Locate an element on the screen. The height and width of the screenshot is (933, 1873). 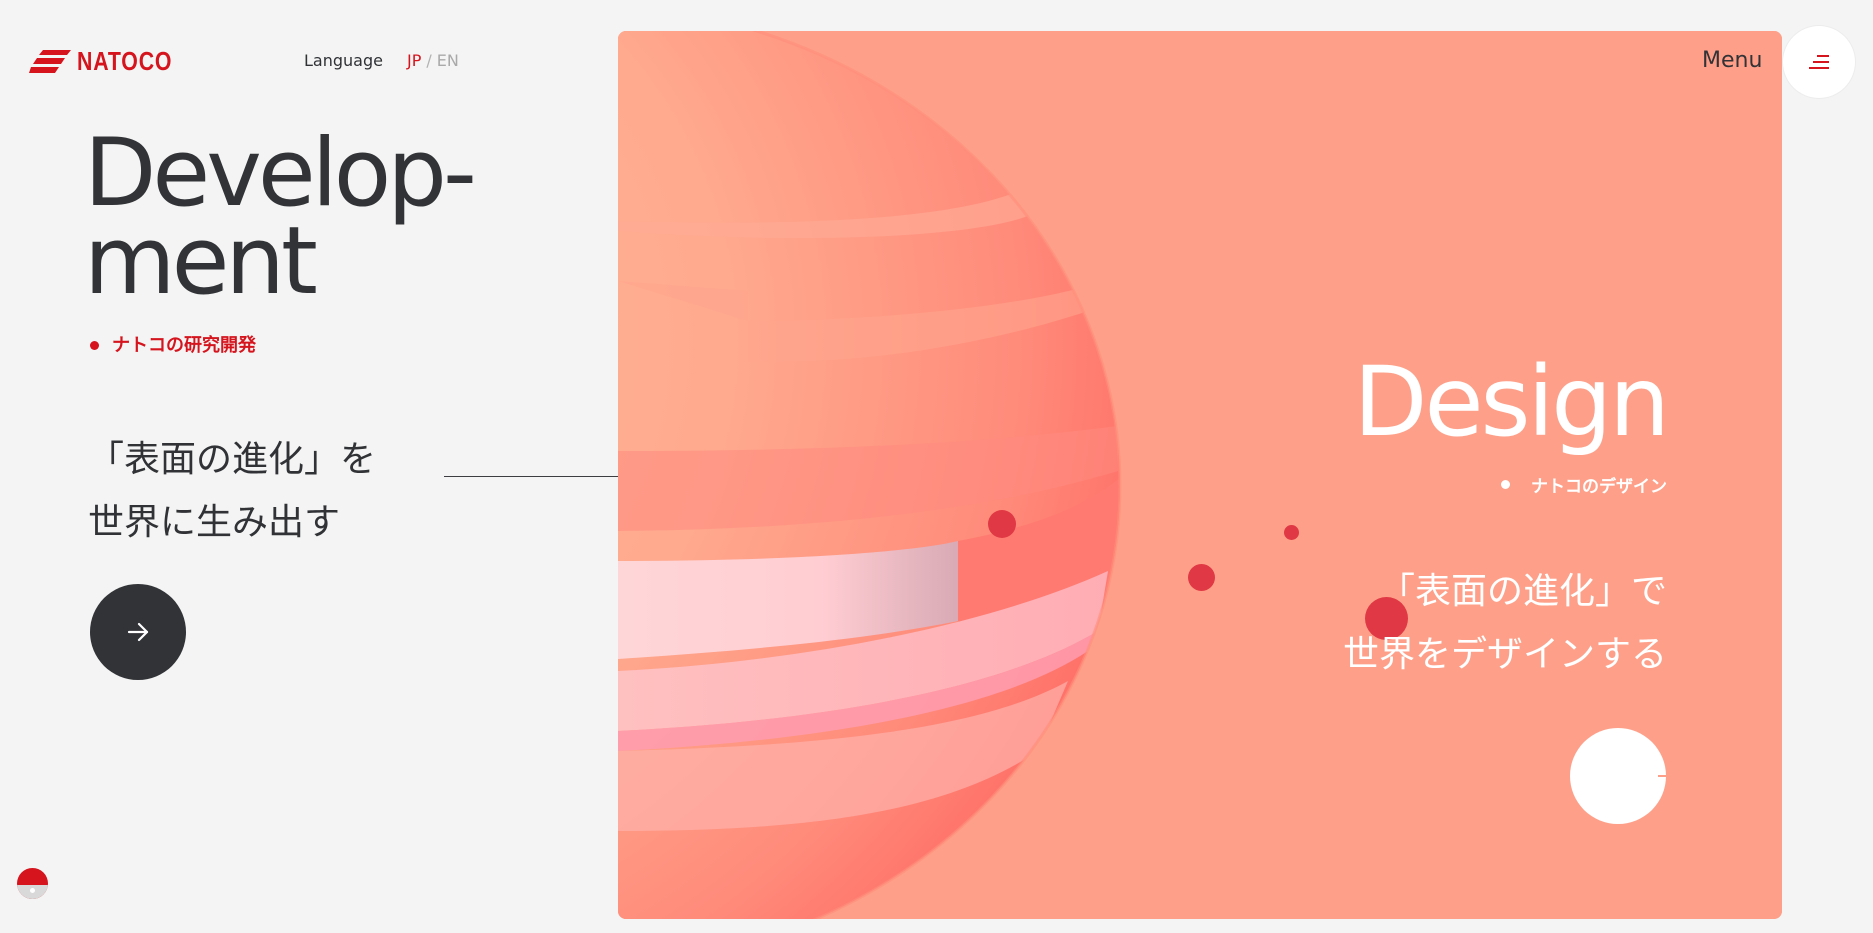
development-title-line2: ment is located at coordinates (201, 261).